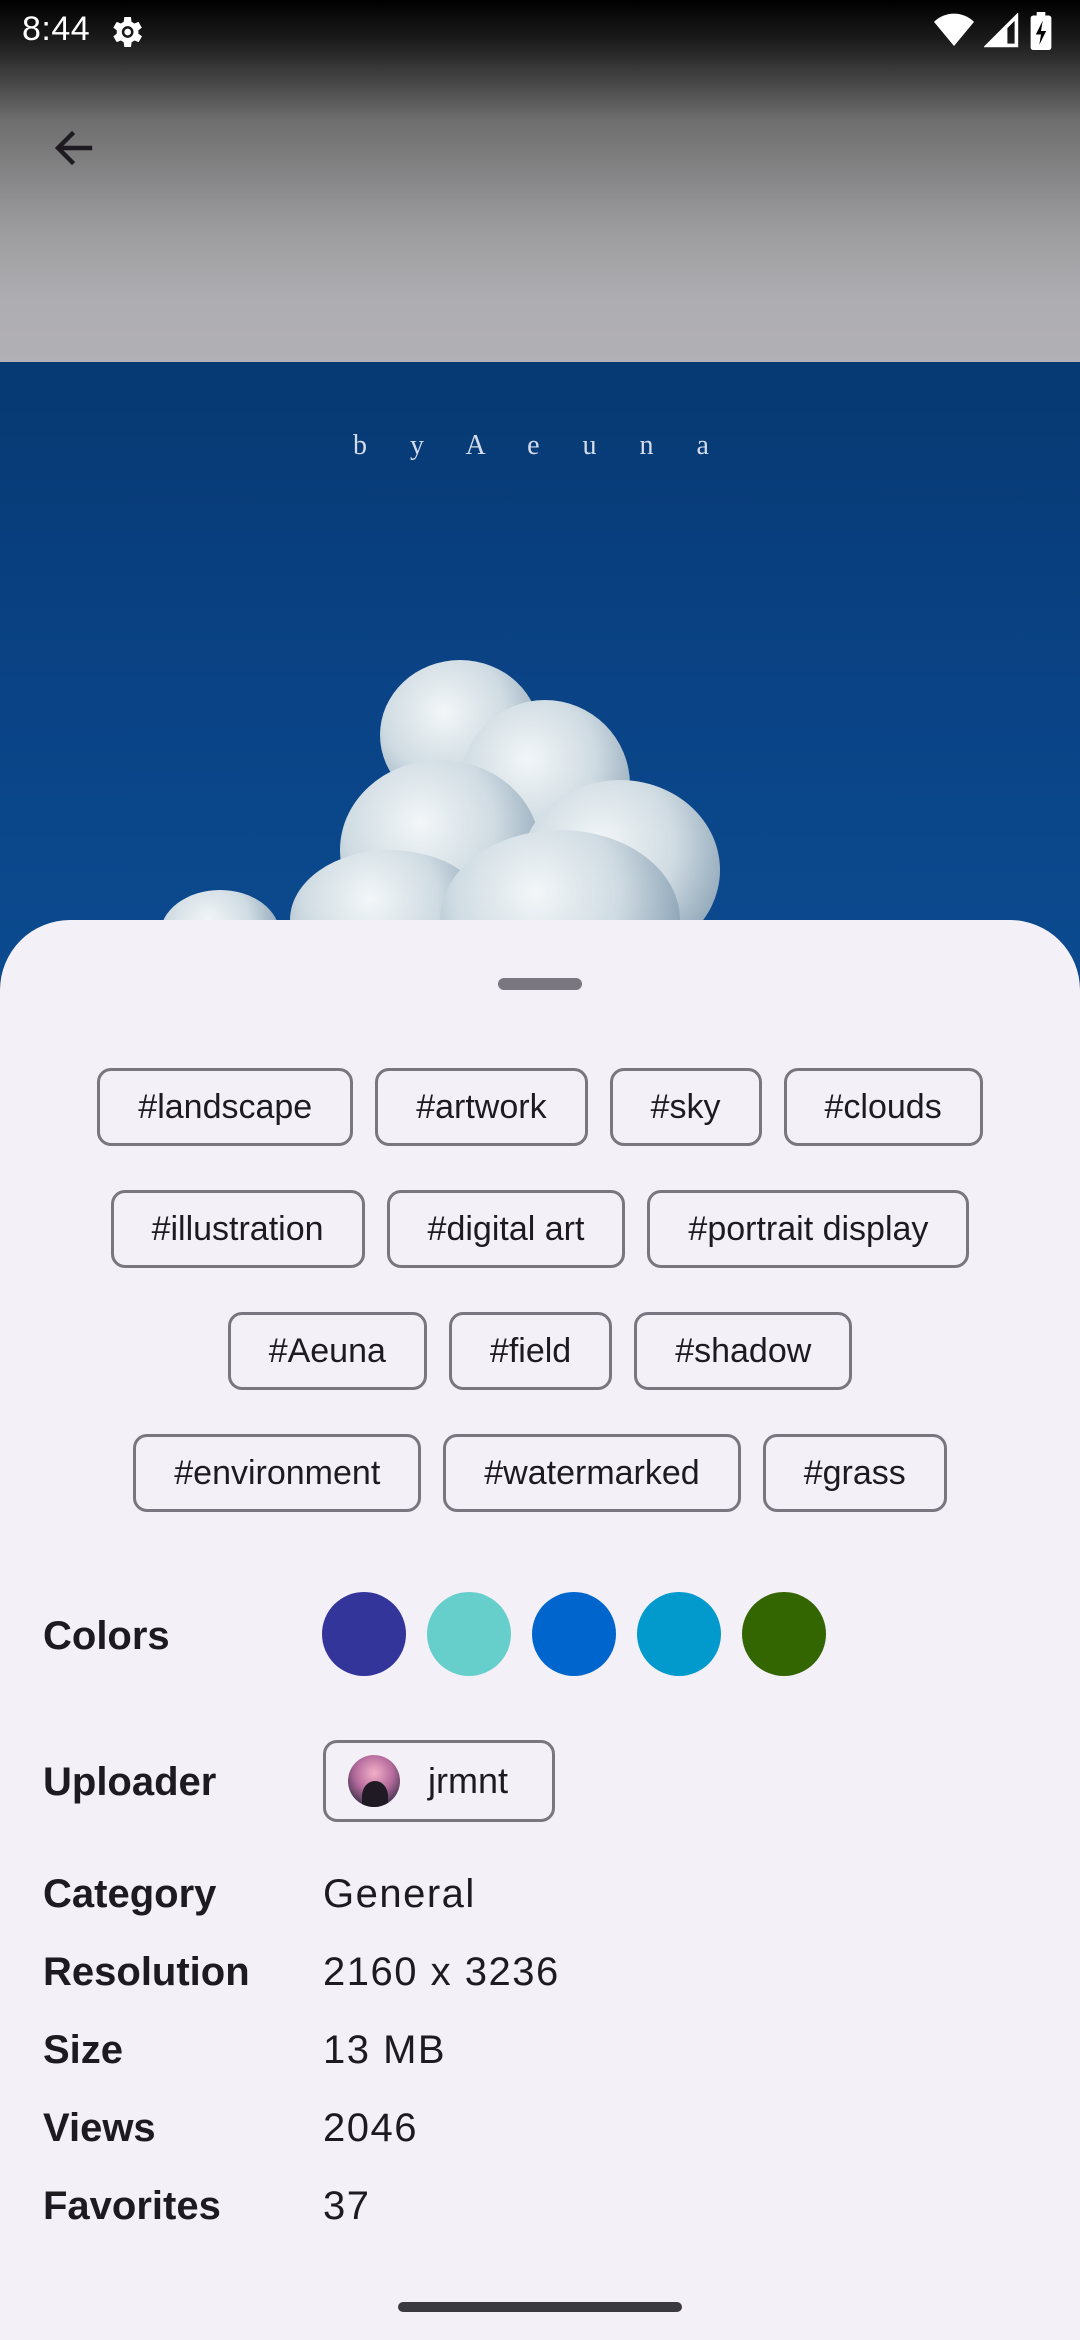  I want to click on tag-chip: #sky, so click(685, 1107).